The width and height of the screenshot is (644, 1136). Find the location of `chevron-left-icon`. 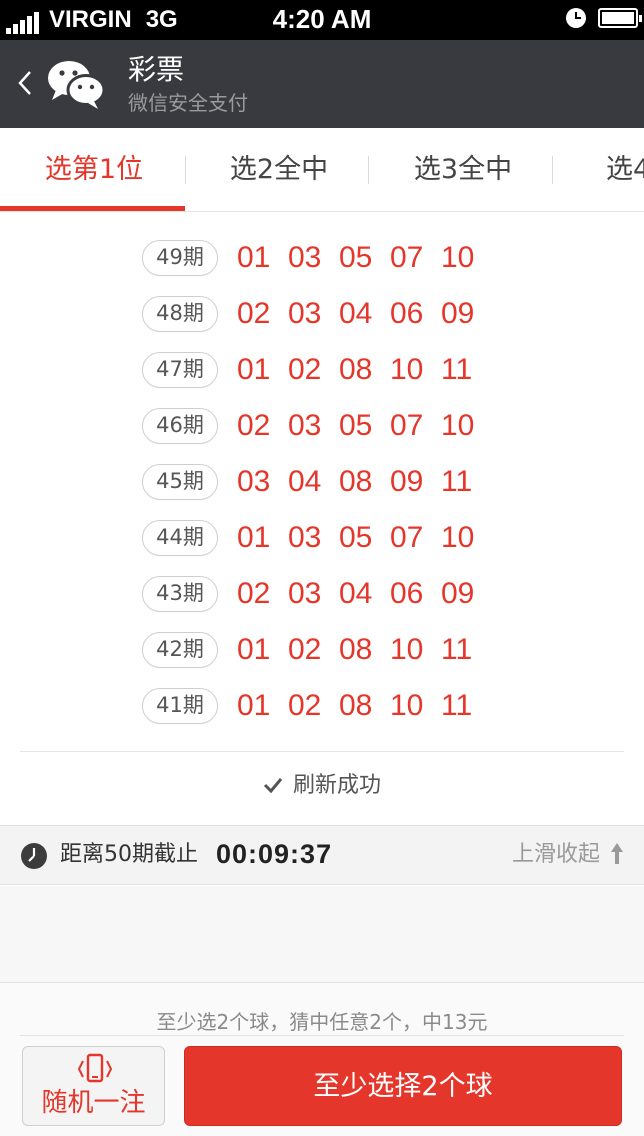

chevron-left-icon is located at coordinates (26, 83).